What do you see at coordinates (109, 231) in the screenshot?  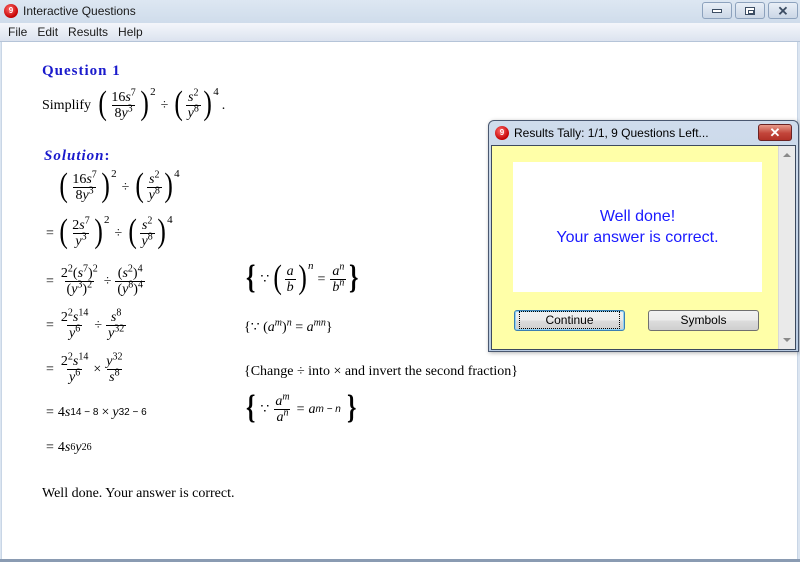 I see `solution-step-2: = (2s7 y3) 2 ÷ (s2 y8) 4` at bounding box center [109, 231].